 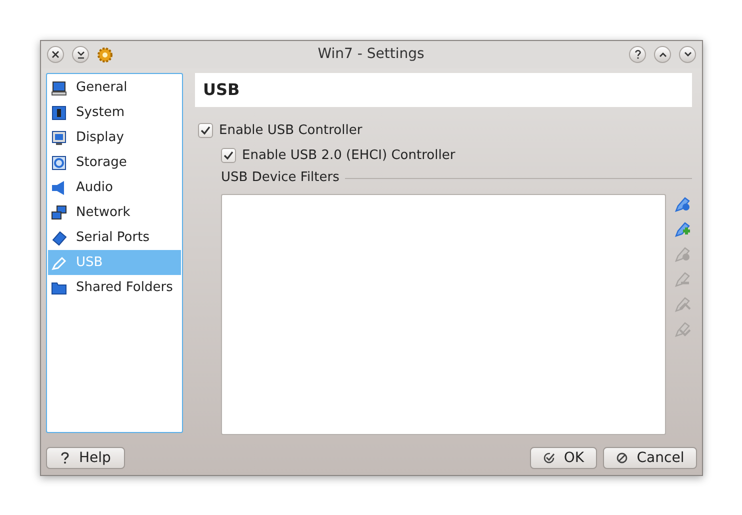 I want to click on category-item: Serial Ports, so click(x=114, y=237).